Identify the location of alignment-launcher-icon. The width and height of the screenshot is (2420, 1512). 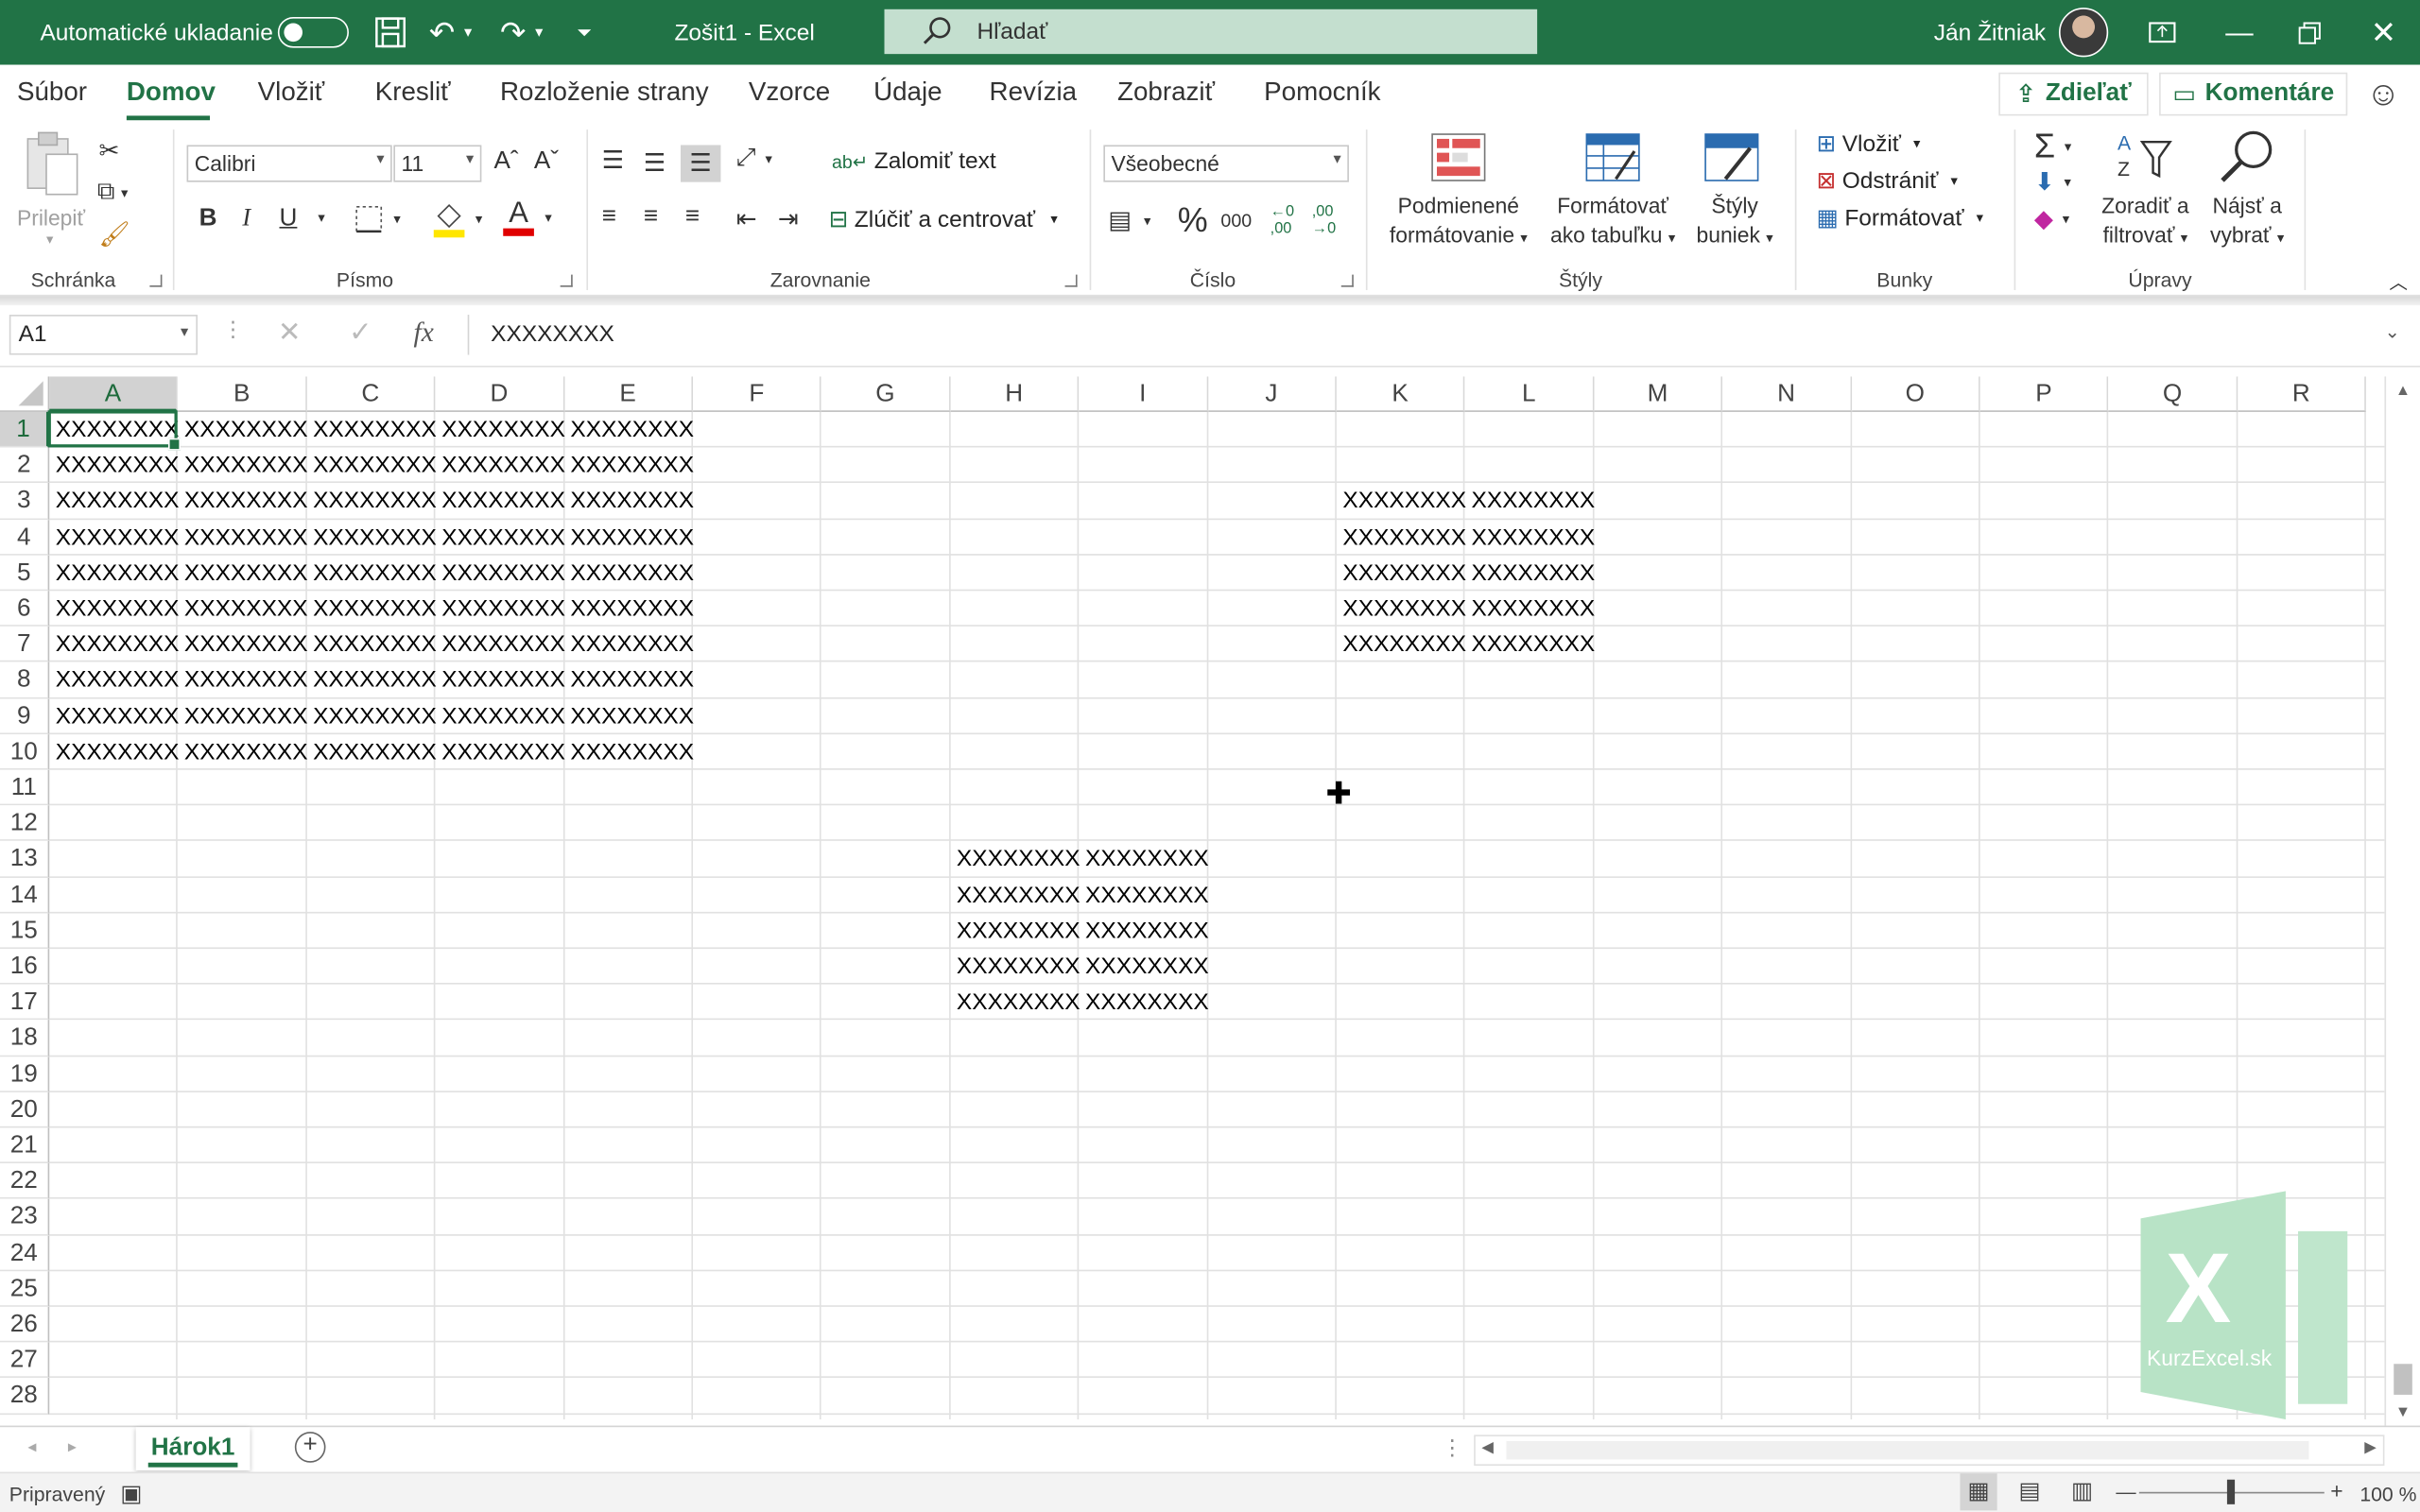
(1071, 280).